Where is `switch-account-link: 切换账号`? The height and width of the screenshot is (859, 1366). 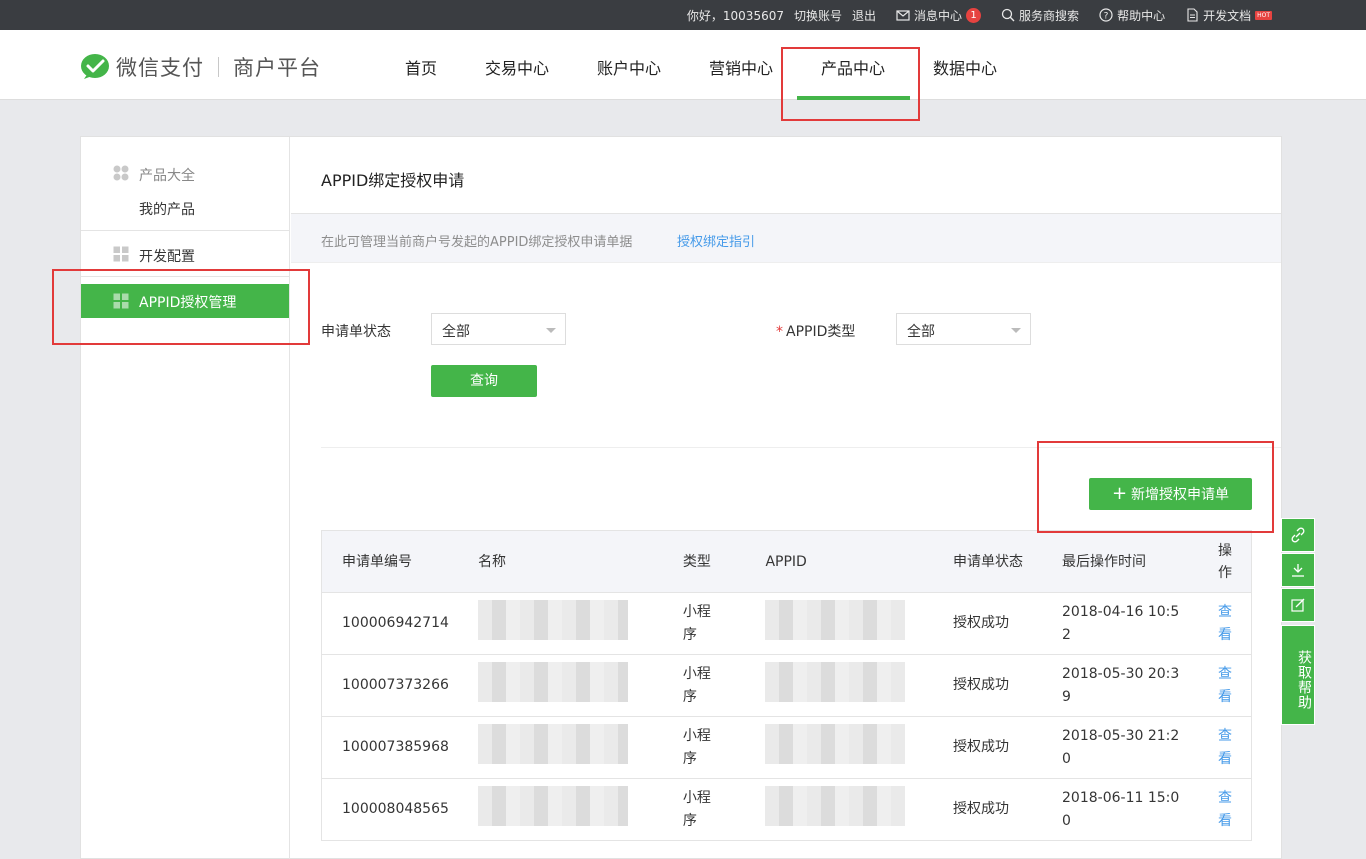 switch-account-link: 切换账号 is located at coordinates (818, 15).